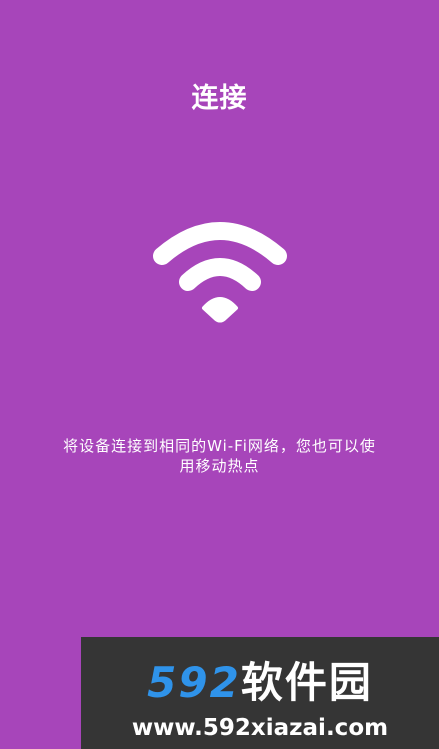 The image size is (439, 749). What do you see at coordinates (260, 728) in the screenshot?
I see `watermark-url: www.592xiazai.com` at bounding box center [260, 728].